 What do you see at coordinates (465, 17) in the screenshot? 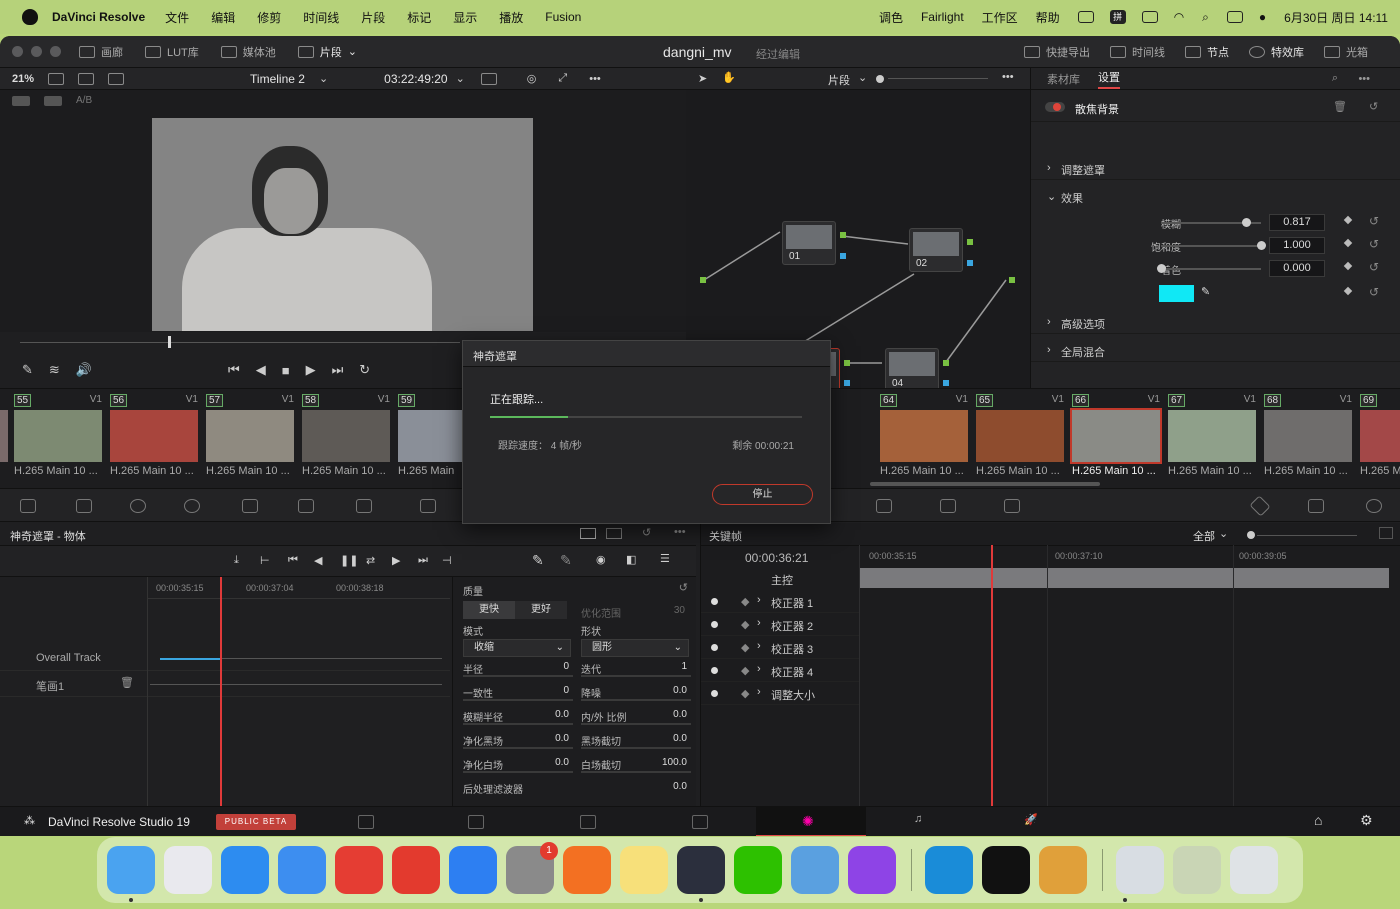
I see `menu-view: 显示` at bounding box center [465, 17].